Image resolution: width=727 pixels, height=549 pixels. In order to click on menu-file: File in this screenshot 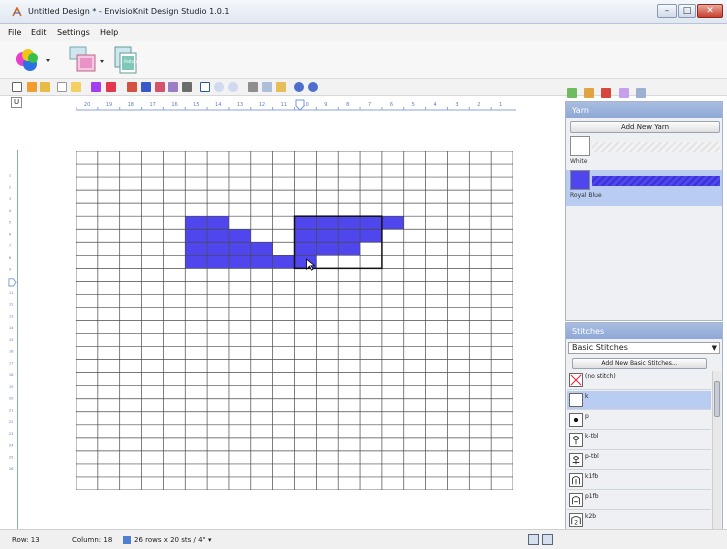, I will do `click(14, 32)`.